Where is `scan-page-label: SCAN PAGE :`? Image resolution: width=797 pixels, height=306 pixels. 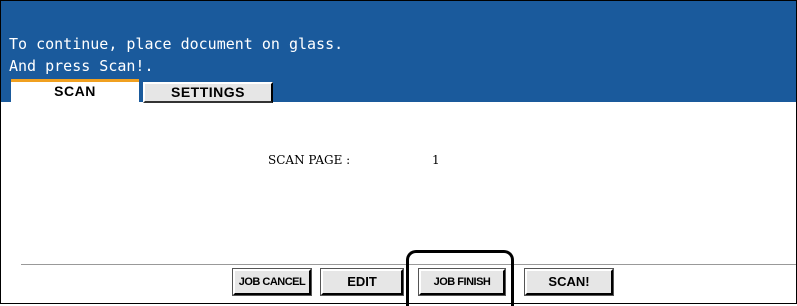
scan-page-label: SCAN PAGE : is located at coordinates (309, 160).